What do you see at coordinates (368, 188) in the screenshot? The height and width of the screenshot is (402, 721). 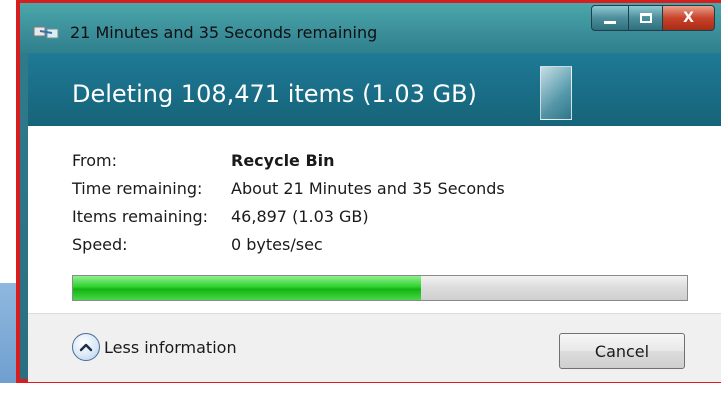 I see `detail-value: About 21 Minutes and 35 Seconds` at bounding box center [368, 188].